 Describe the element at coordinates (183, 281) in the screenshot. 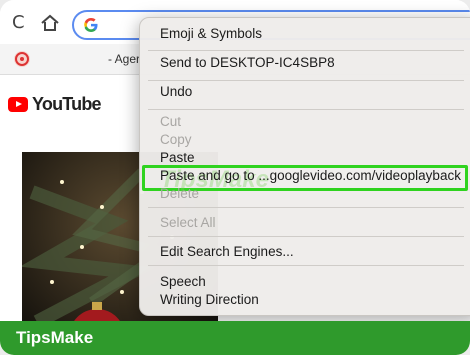

I see `menu-item-speech: Speech` at that location.